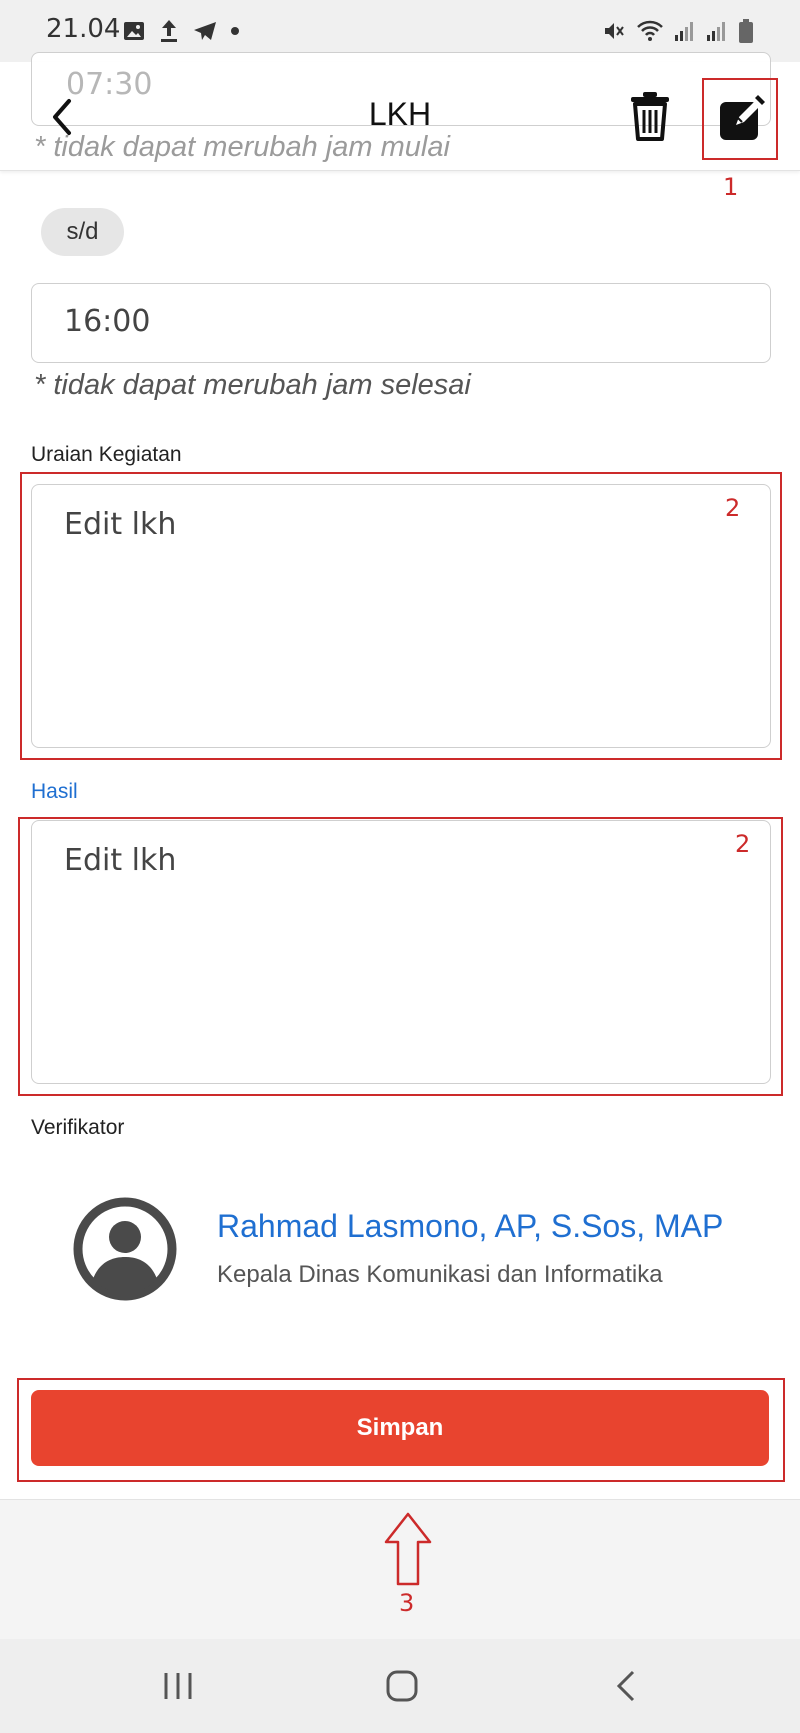  Describe the element at coordinates (743, 844) in the screenshot. I see `annotation-number-2b: 2` at that location.